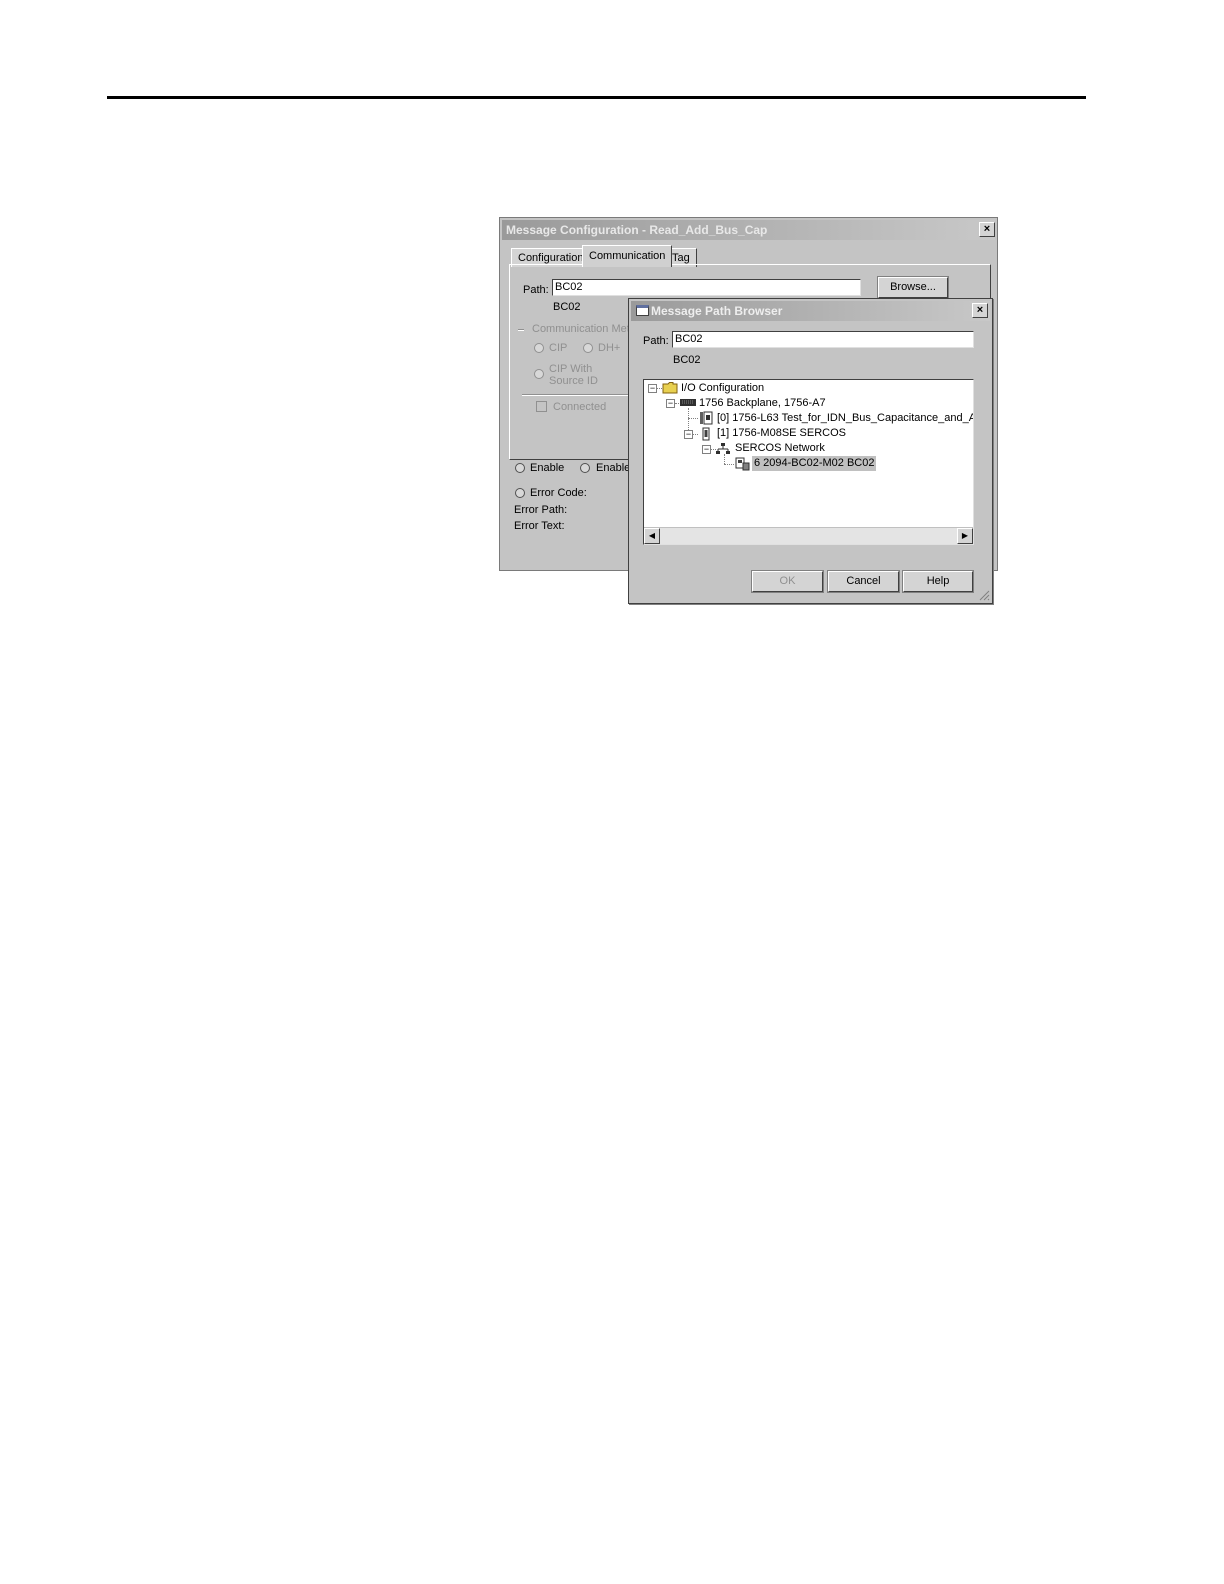 This screenshot has width=1224, height=1584. What do you see at coordinates (547, 468) in the screenshot?
I see `enable-label: Enable` at bounding box center [547, 468].